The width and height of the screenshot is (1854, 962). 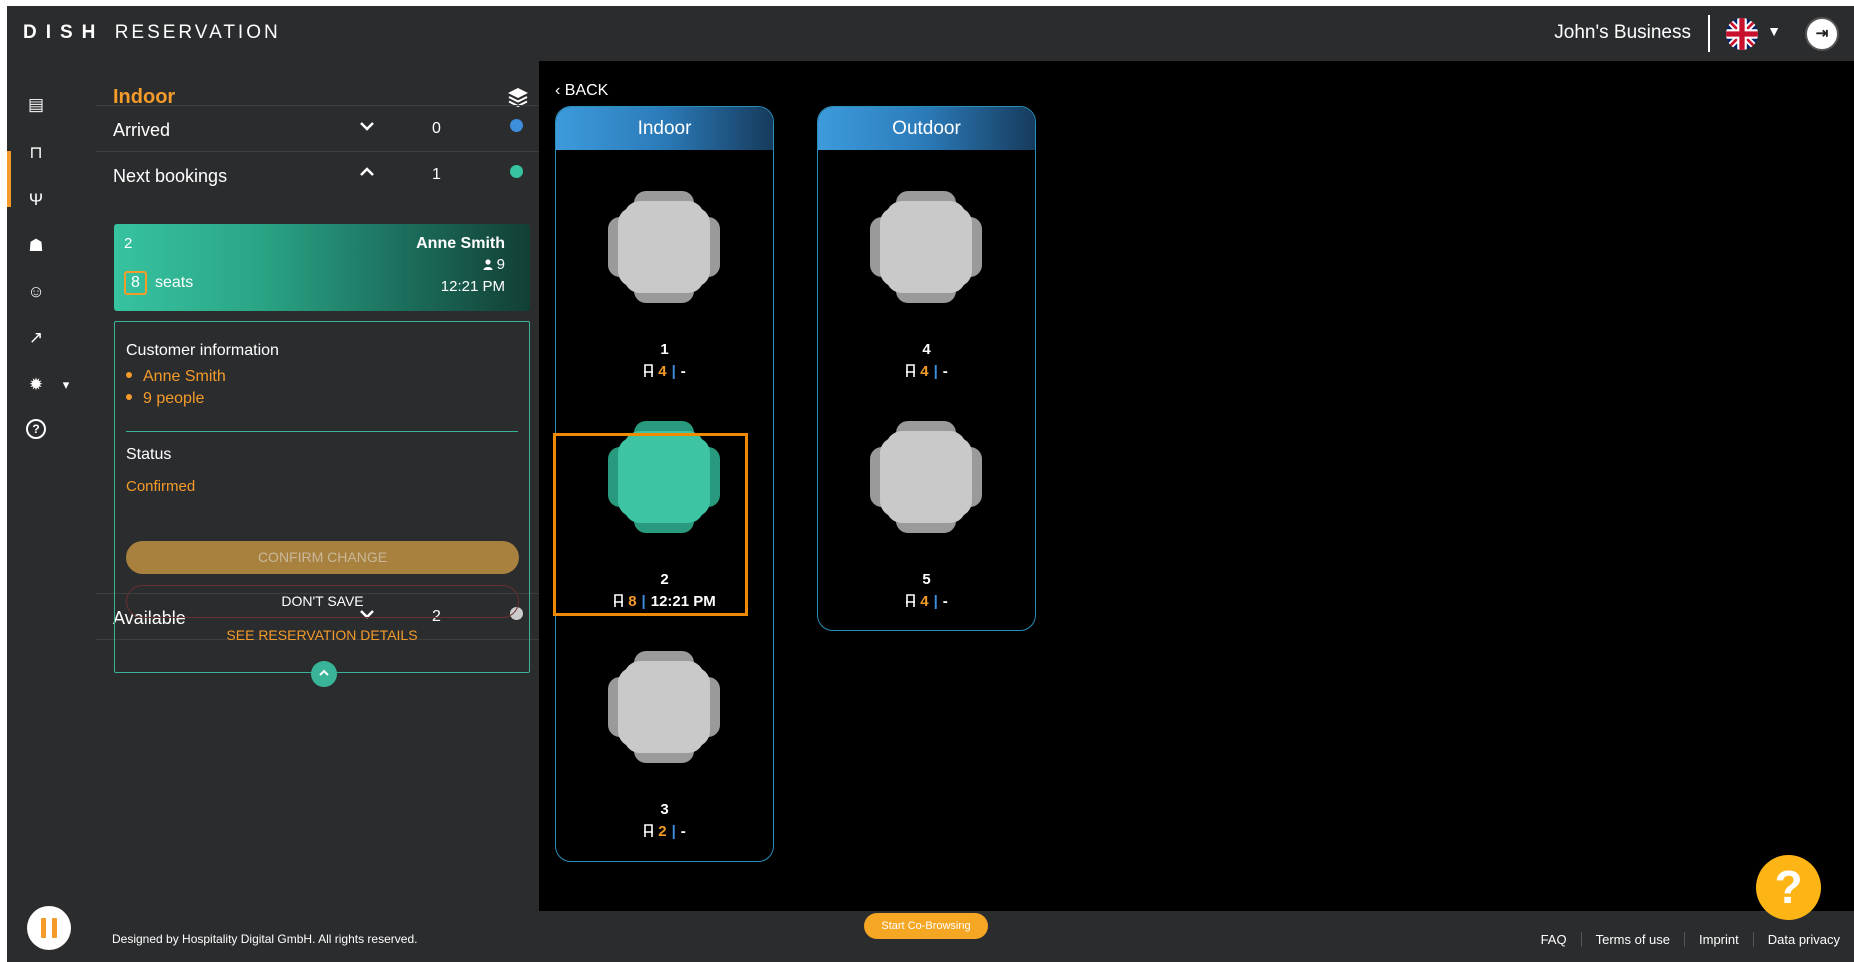 What do you see at coordinates (1774, 31) in the screenshot?
I see `chevron-down-icon: ▼` at bounding box center [1774, 31].